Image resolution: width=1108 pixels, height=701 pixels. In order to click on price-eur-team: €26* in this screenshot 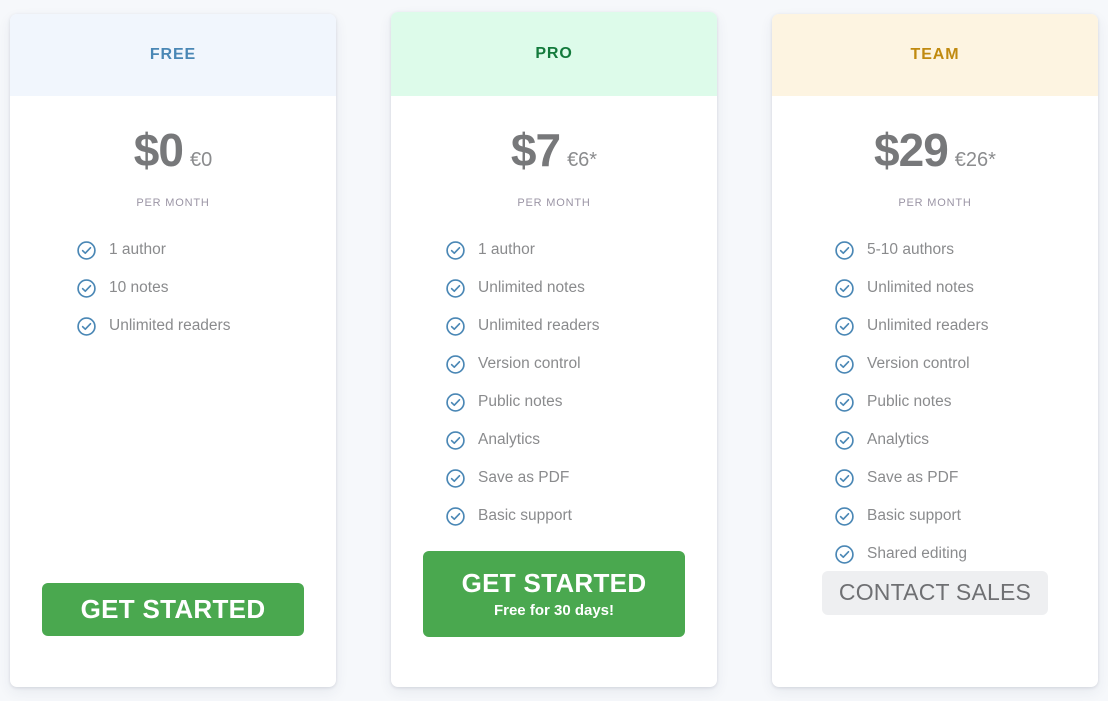, I will do `click(975, 160)`.